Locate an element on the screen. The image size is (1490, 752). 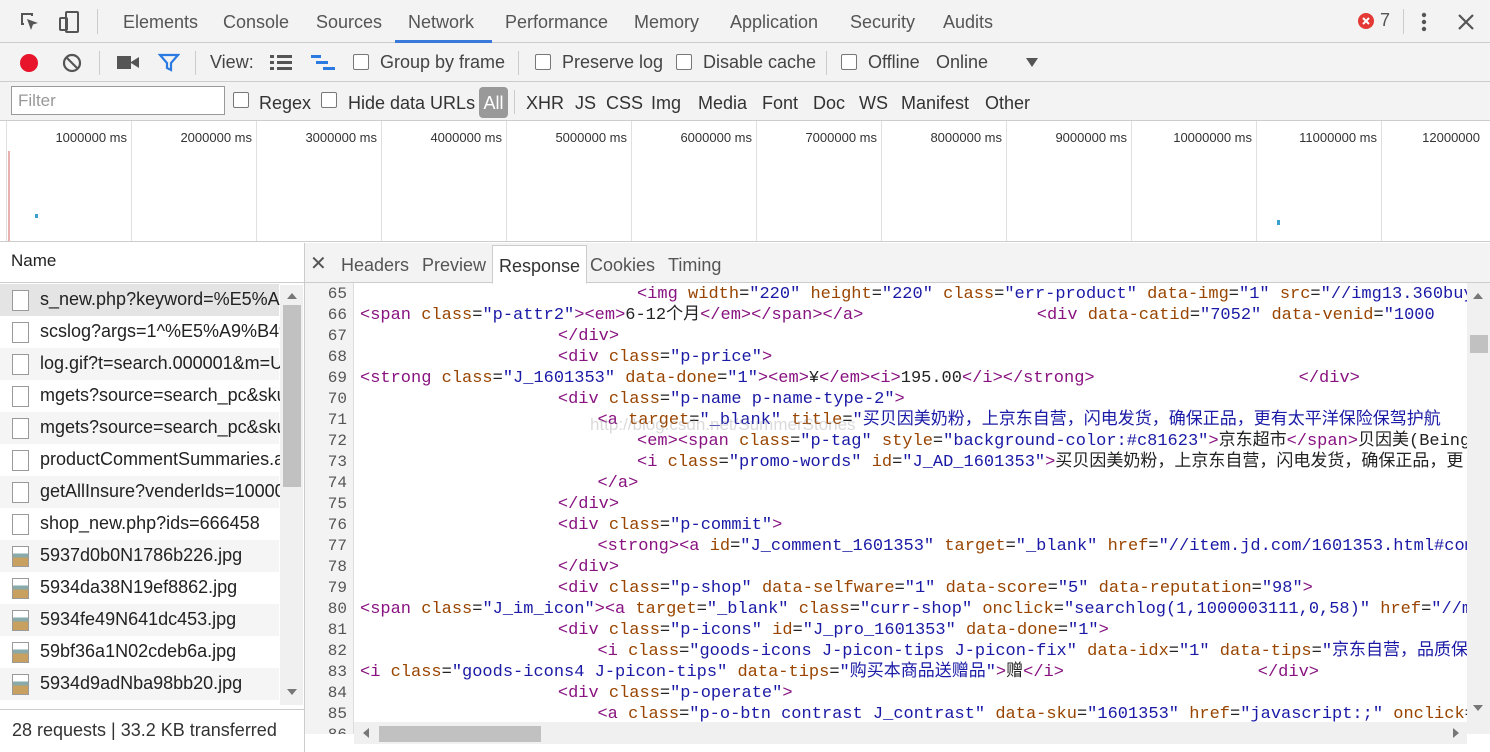
request-row: 59bf36a1N02cdeb6a.jpg is located at coordinates (139, 652).